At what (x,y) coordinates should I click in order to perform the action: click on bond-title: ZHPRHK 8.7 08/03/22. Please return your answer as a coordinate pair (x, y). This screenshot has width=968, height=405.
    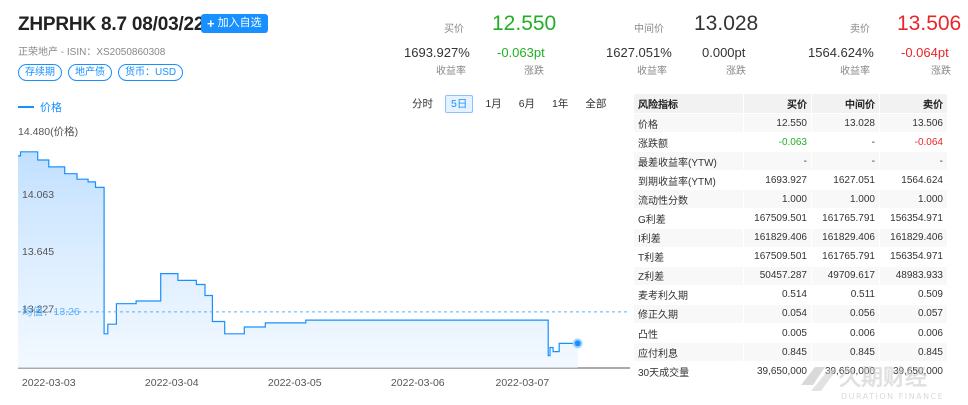
    Looking at the image, I should click on (111, 24).